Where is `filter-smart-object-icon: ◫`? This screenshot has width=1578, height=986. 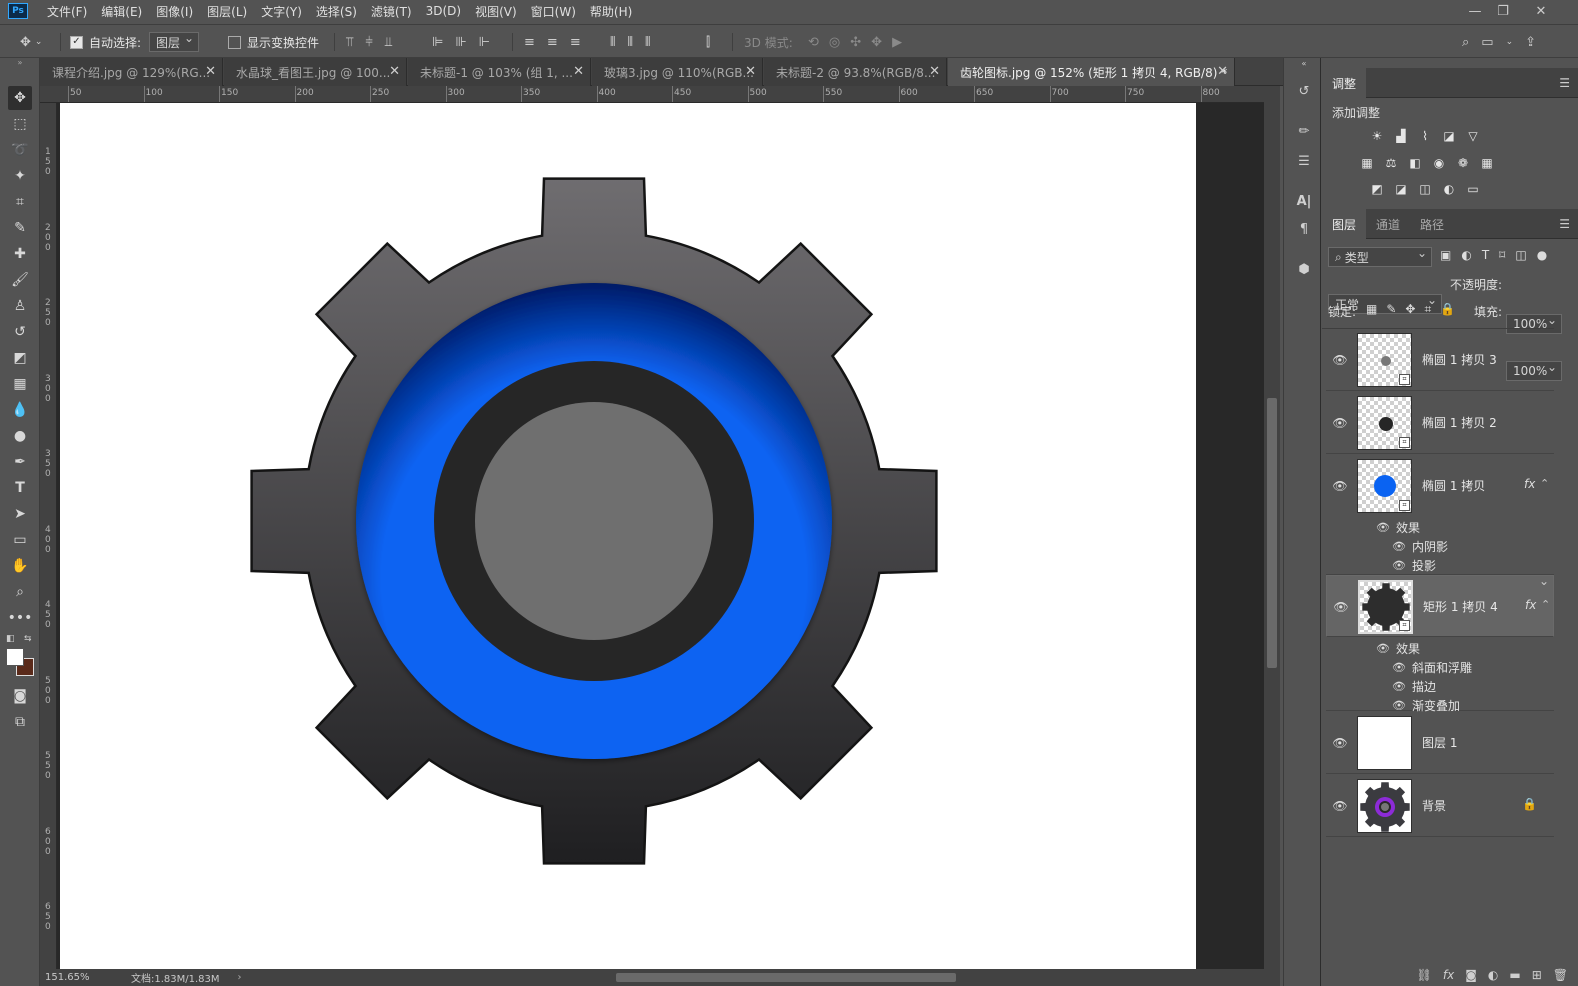 filter-smart-object-icon: ◫ is located at coordinates (1520, 255).